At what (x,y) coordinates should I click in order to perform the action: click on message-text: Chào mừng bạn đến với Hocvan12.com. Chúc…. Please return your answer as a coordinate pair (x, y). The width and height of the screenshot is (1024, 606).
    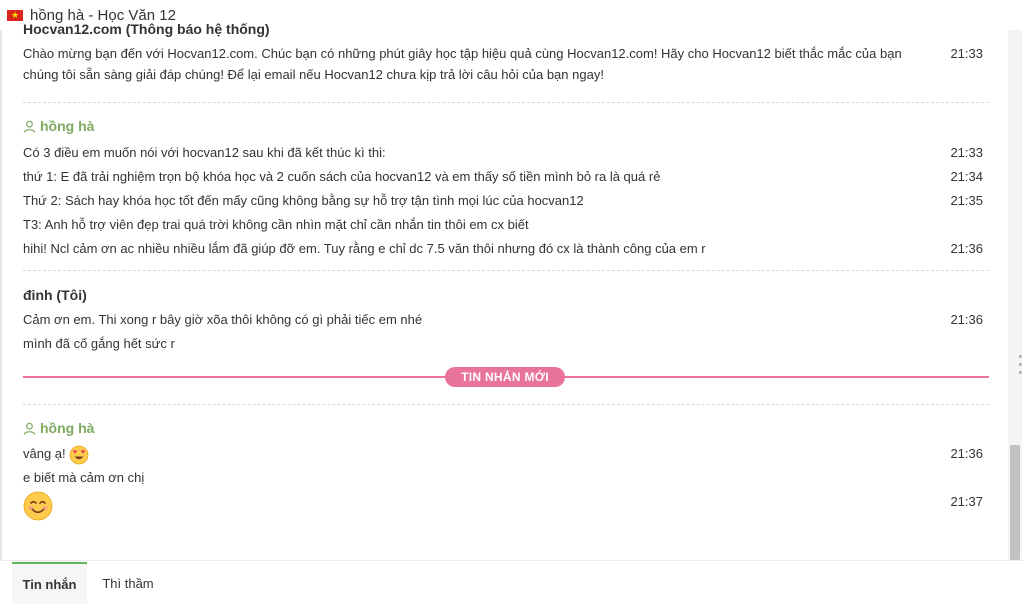
    Looking at the image, I should click on (462, 64).